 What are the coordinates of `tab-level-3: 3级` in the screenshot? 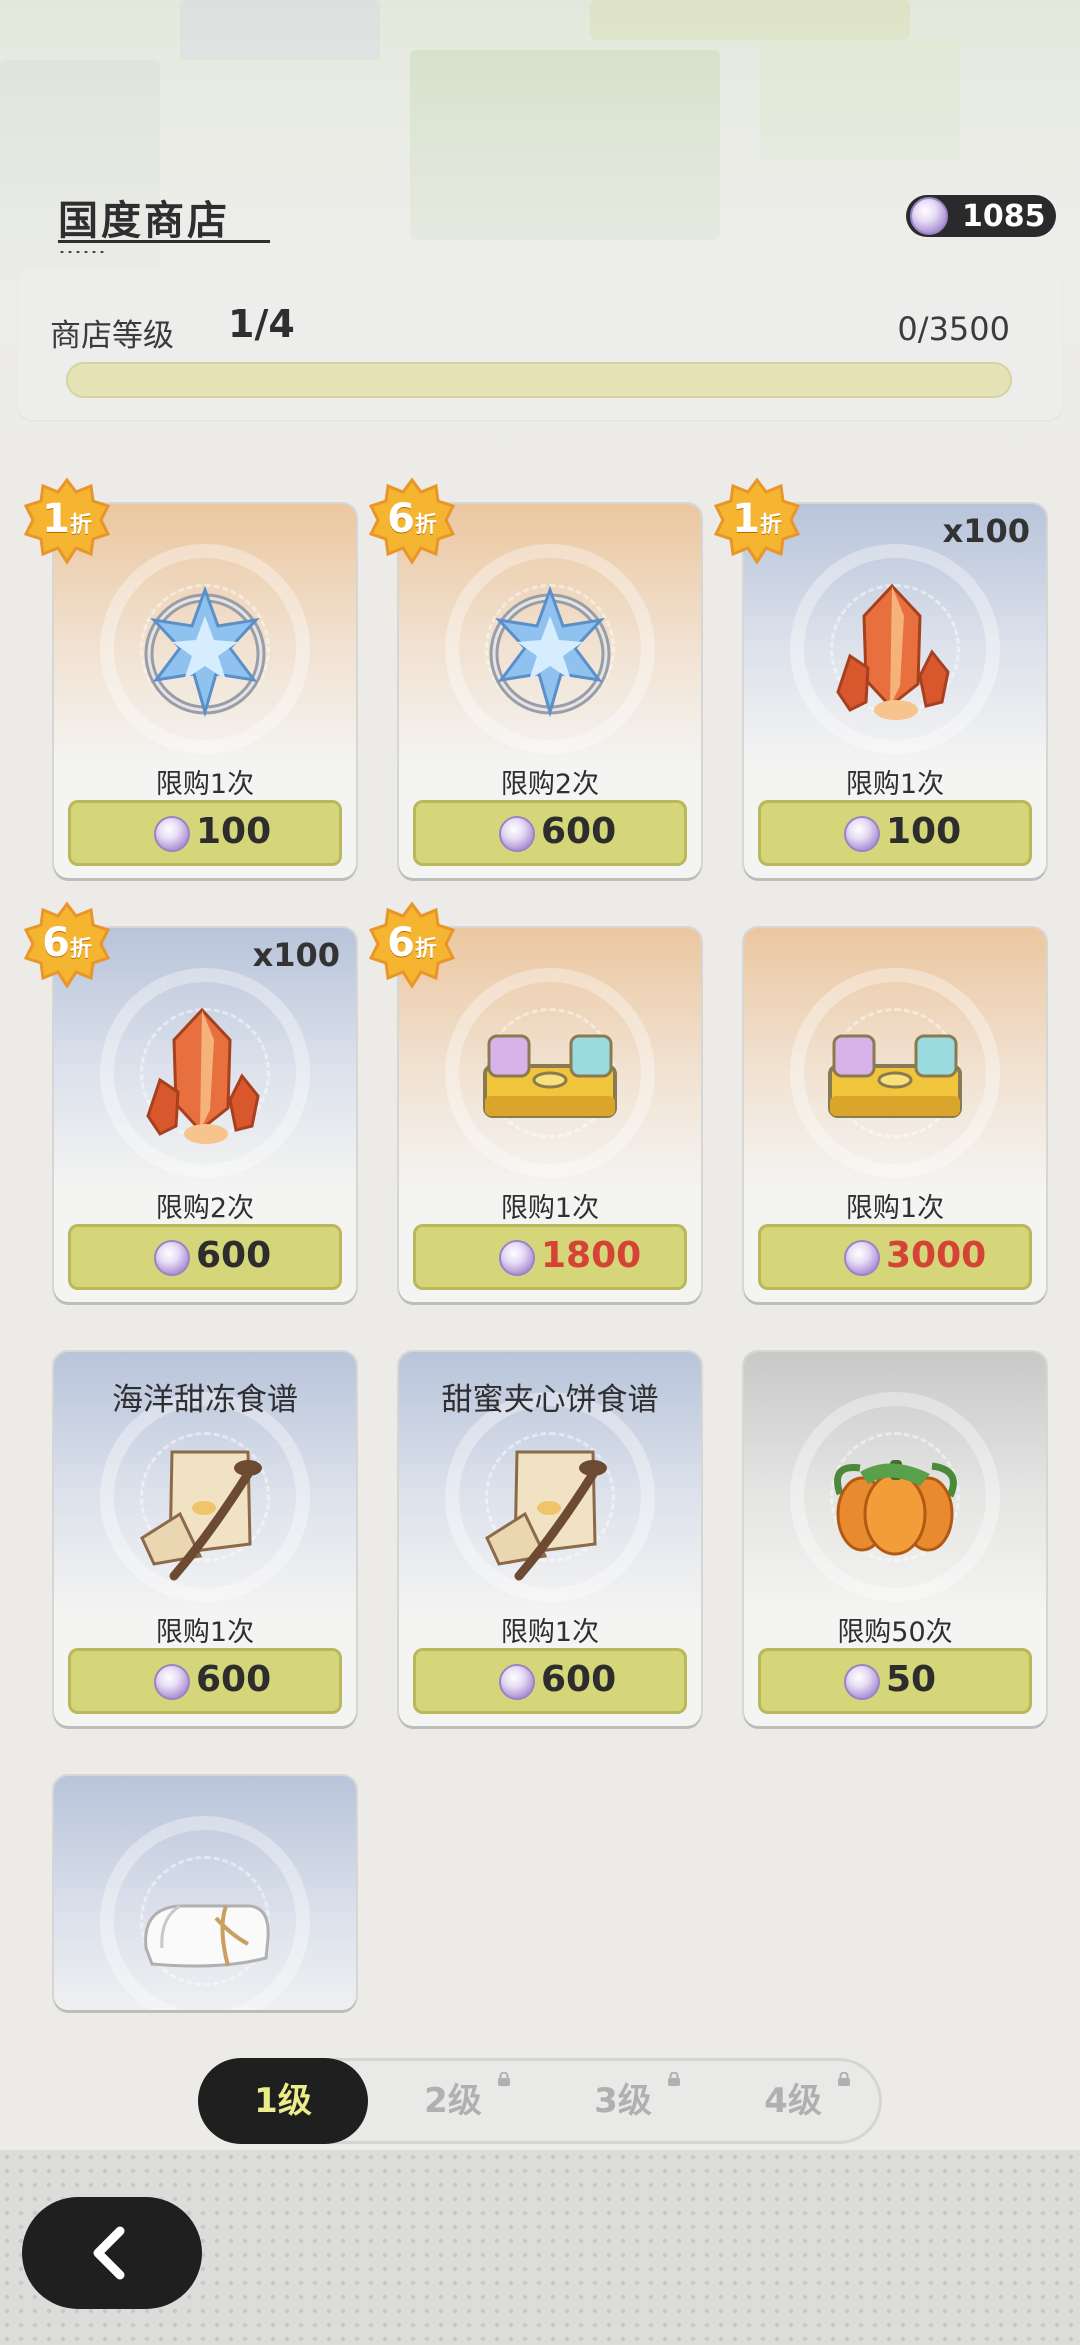 It's located at (623, 2101).